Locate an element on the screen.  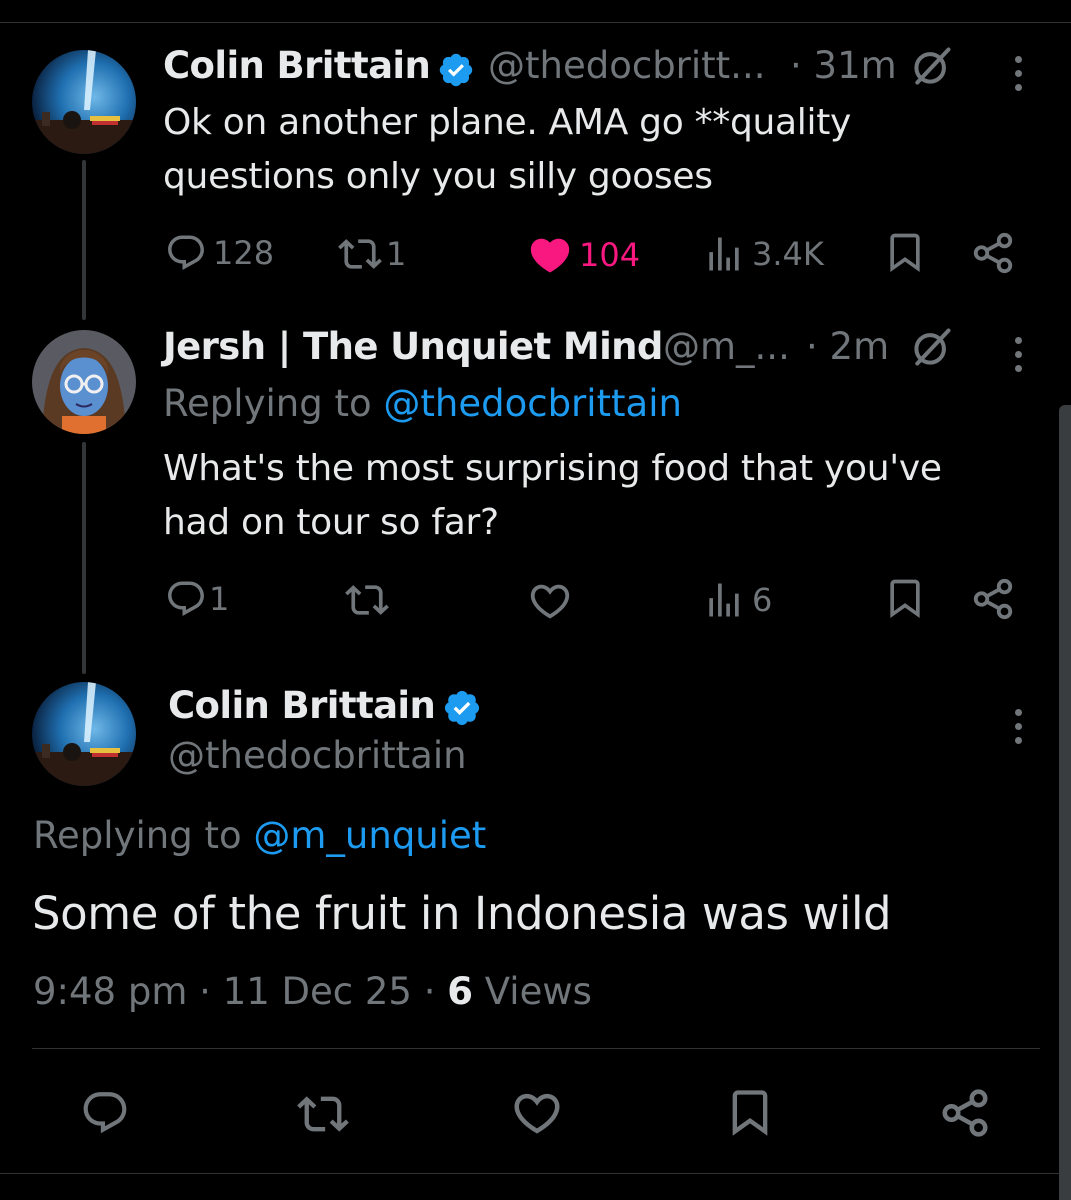
views-button: 3.4K is located at coordinates (763, 254).